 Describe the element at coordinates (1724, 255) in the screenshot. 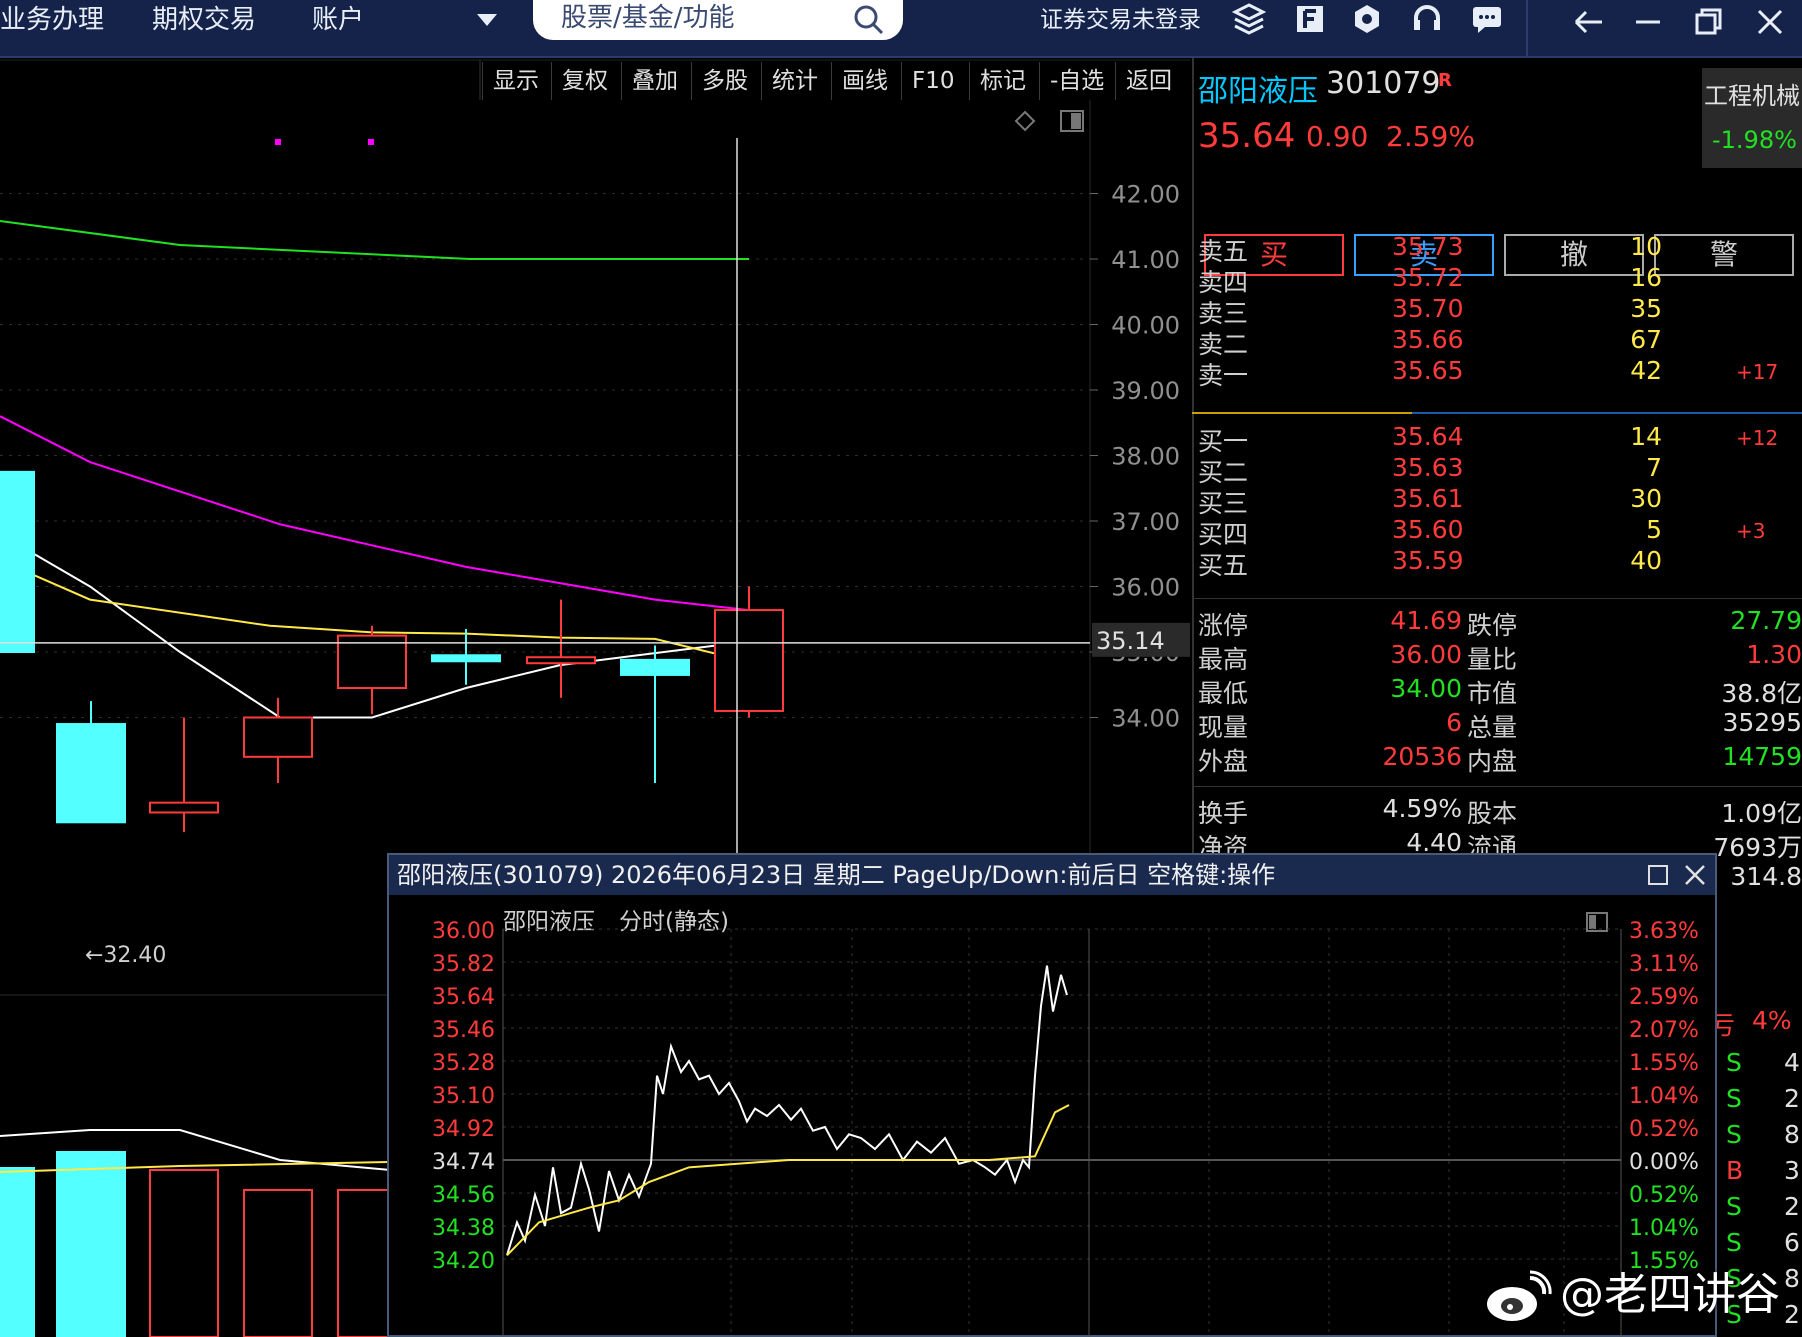

I see `alert-button: 警` at that location.